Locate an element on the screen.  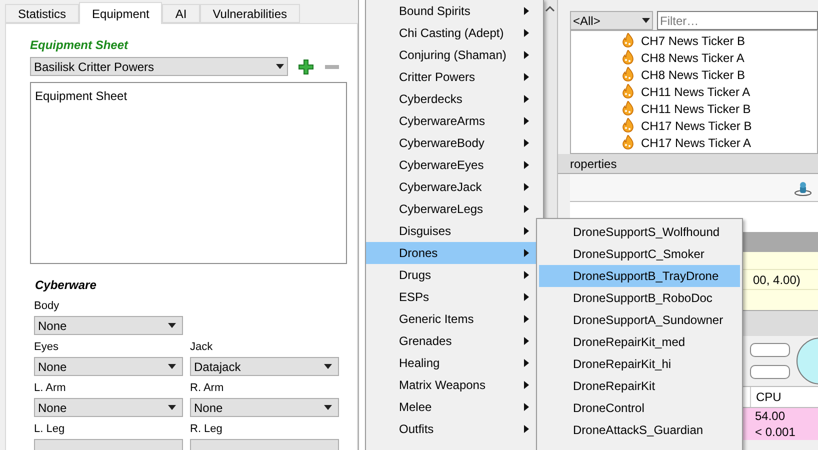
tab: Equipment is located at coordinates (120, 13).